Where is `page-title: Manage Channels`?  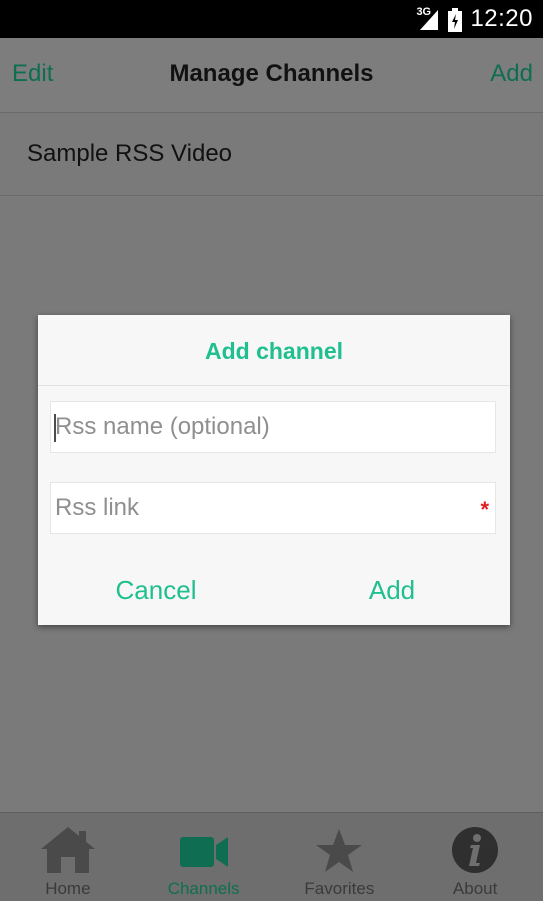 page-title: Manage Channels is located at coordinates (271, 73).